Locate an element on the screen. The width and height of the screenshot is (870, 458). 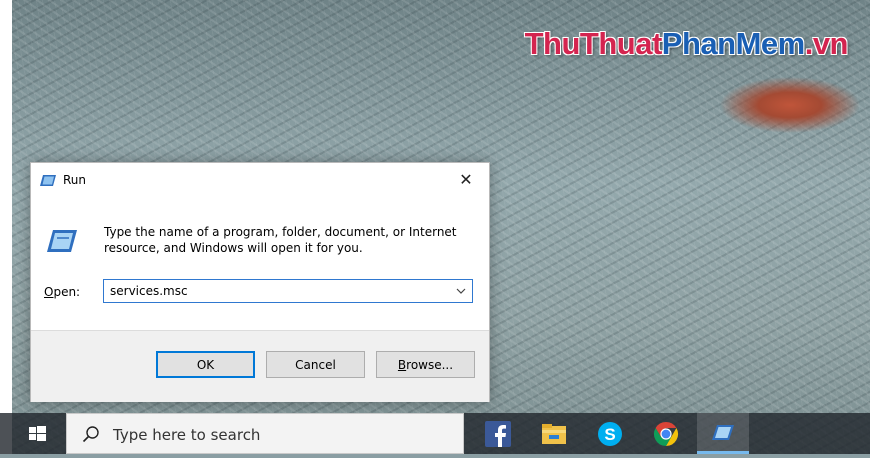
taskbar: Type here to search S is located at coordinates (435, 433).